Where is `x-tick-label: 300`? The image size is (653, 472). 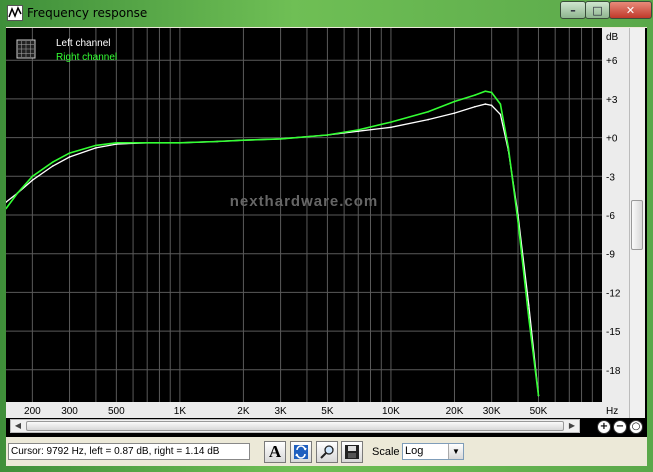
x-tick-label: 300 is located at coordinates (69, 411).